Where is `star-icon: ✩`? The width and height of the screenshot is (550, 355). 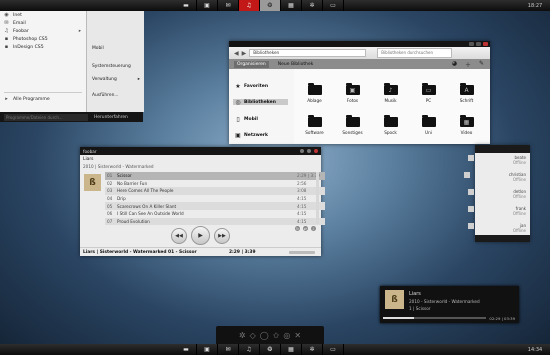
star-icon: ✩ is located at coordinates (276, 335).